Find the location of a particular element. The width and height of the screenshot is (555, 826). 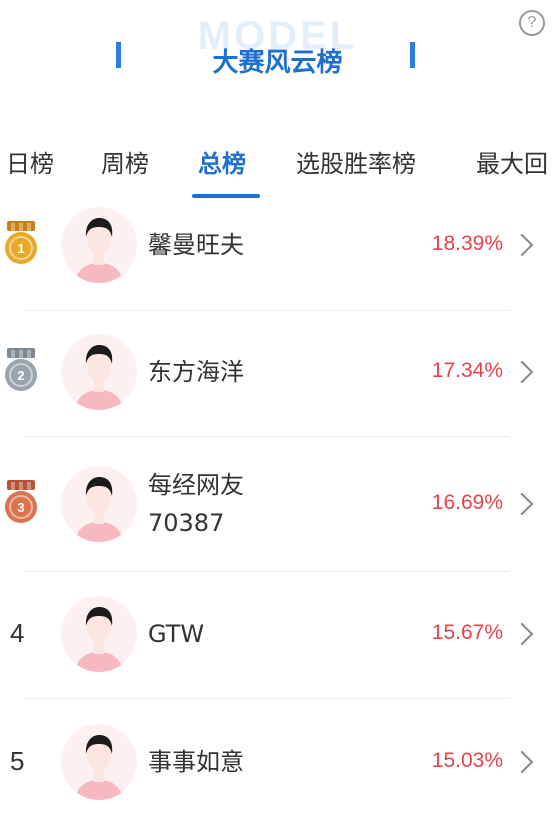

user-name: GTW is located at coordinates (176, 634).